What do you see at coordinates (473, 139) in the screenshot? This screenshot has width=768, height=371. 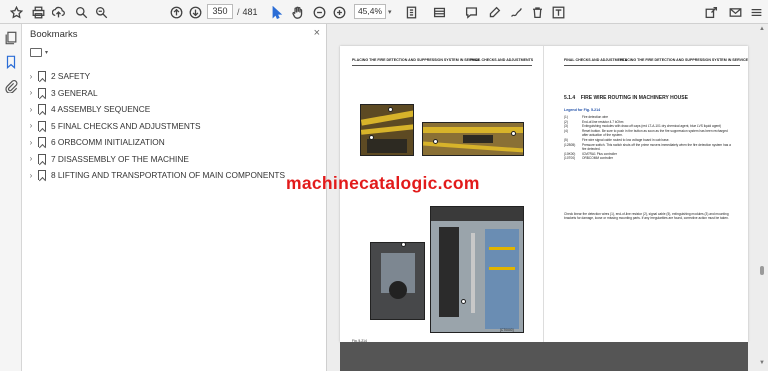 I see `figure-photo-wiring` at bounding box center [473, 139].